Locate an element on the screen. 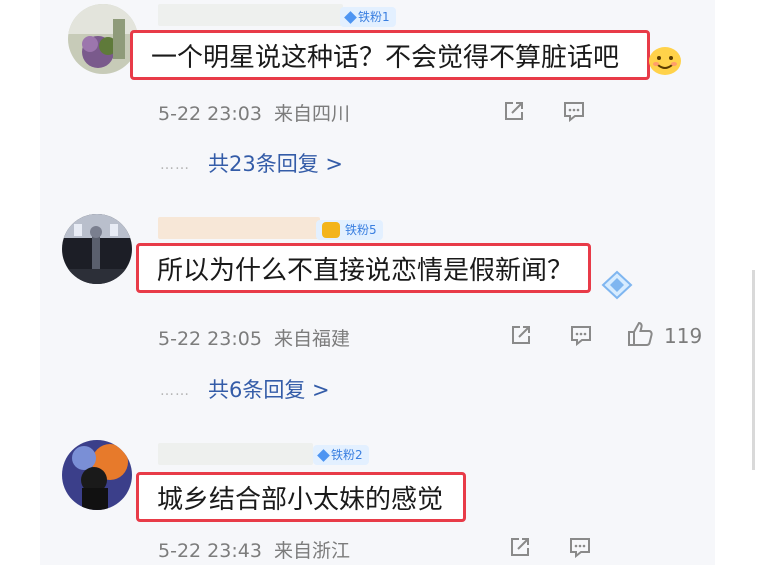 This screenshot has height=565, width=760. fan-badge-label: 铁粉2 is located at coordinates (347, 455).